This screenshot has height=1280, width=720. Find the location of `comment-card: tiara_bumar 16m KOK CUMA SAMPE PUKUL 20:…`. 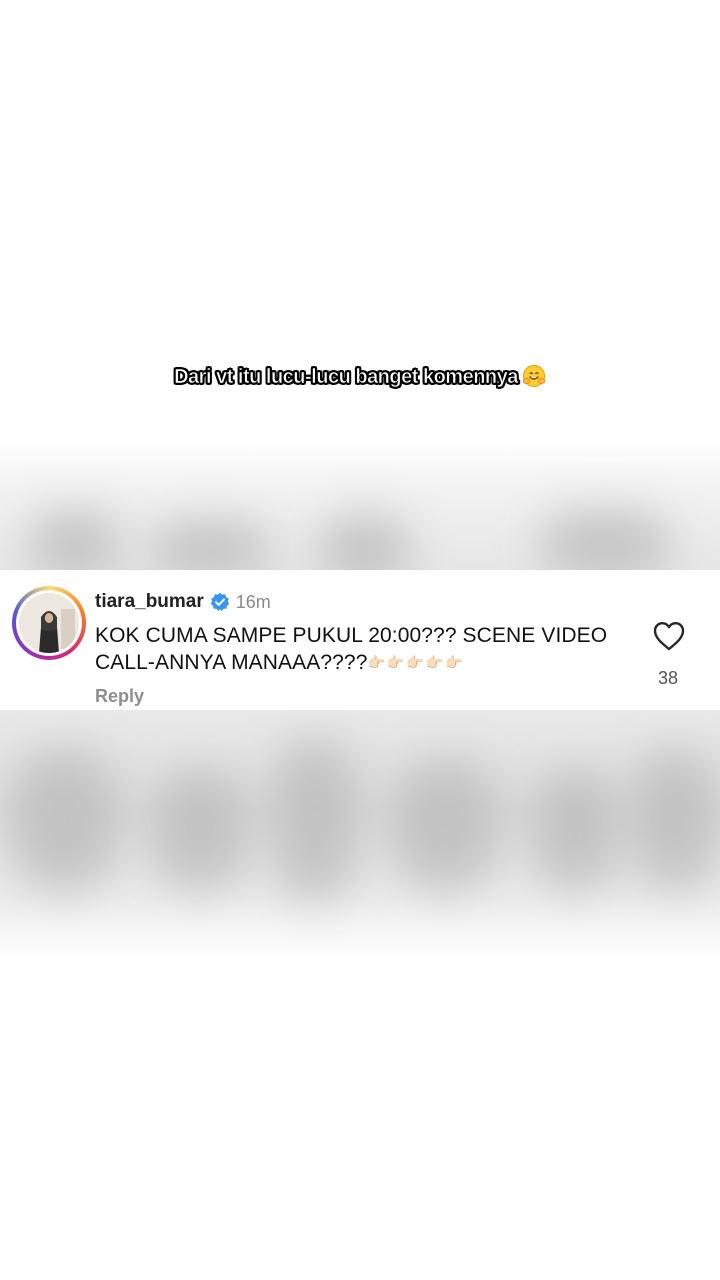

comment-card: tiara_bumar 16m KOK CUMA SAMPE PUKUL 20:… is located at coordinates (360, 640).